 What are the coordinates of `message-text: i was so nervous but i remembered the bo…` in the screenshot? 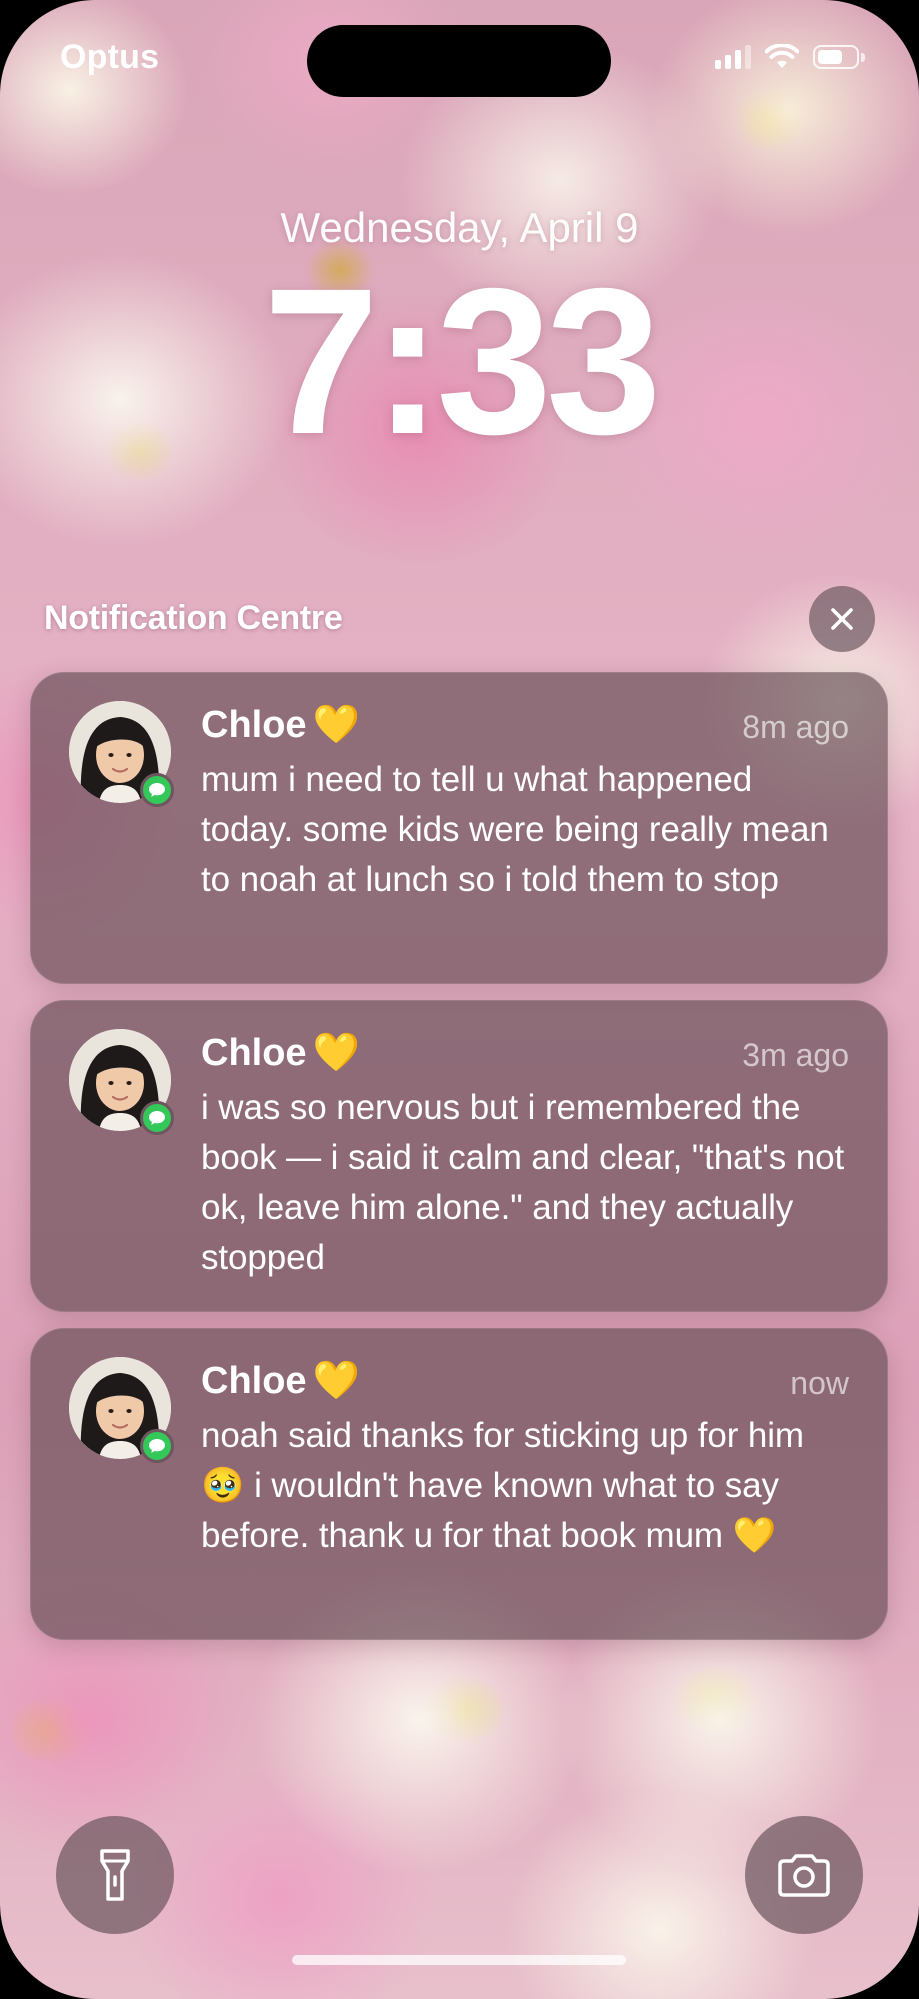 It's located at (523, 1182).